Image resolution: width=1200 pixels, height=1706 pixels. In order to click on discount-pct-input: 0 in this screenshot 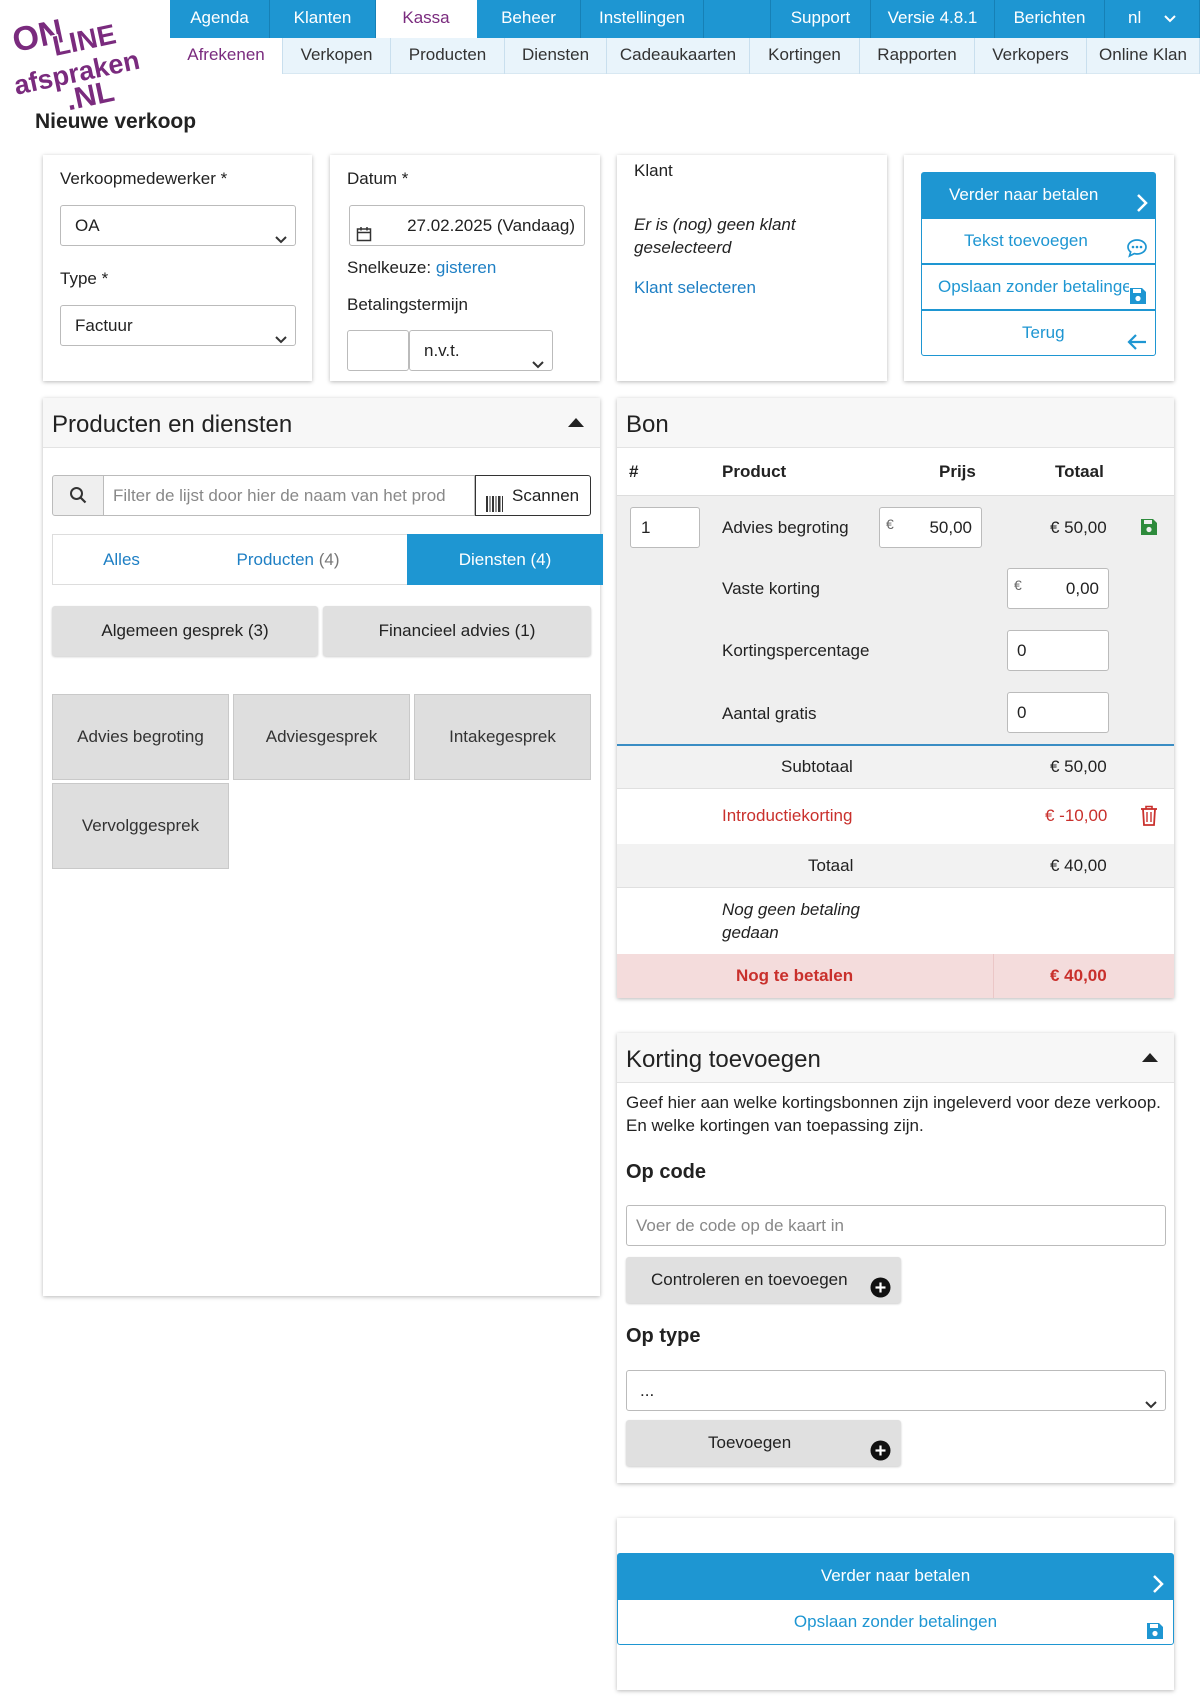, I will do `click(1058, 650)`.